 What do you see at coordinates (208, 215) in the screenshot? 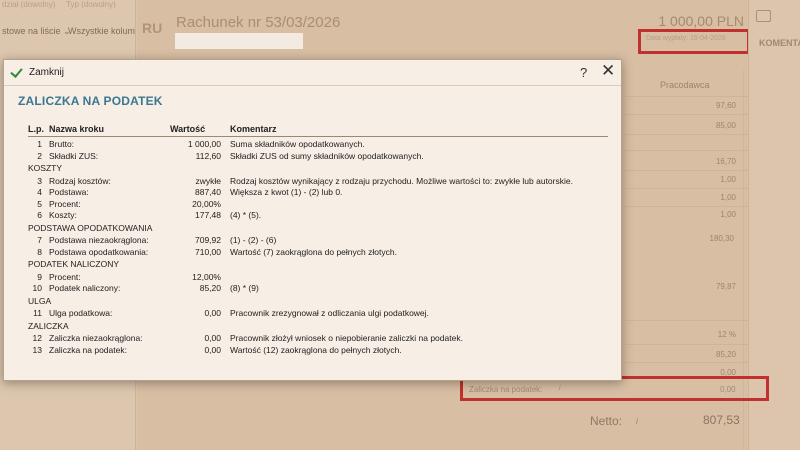
I see `row-value: 177,48` at bounding box center [208, 215].